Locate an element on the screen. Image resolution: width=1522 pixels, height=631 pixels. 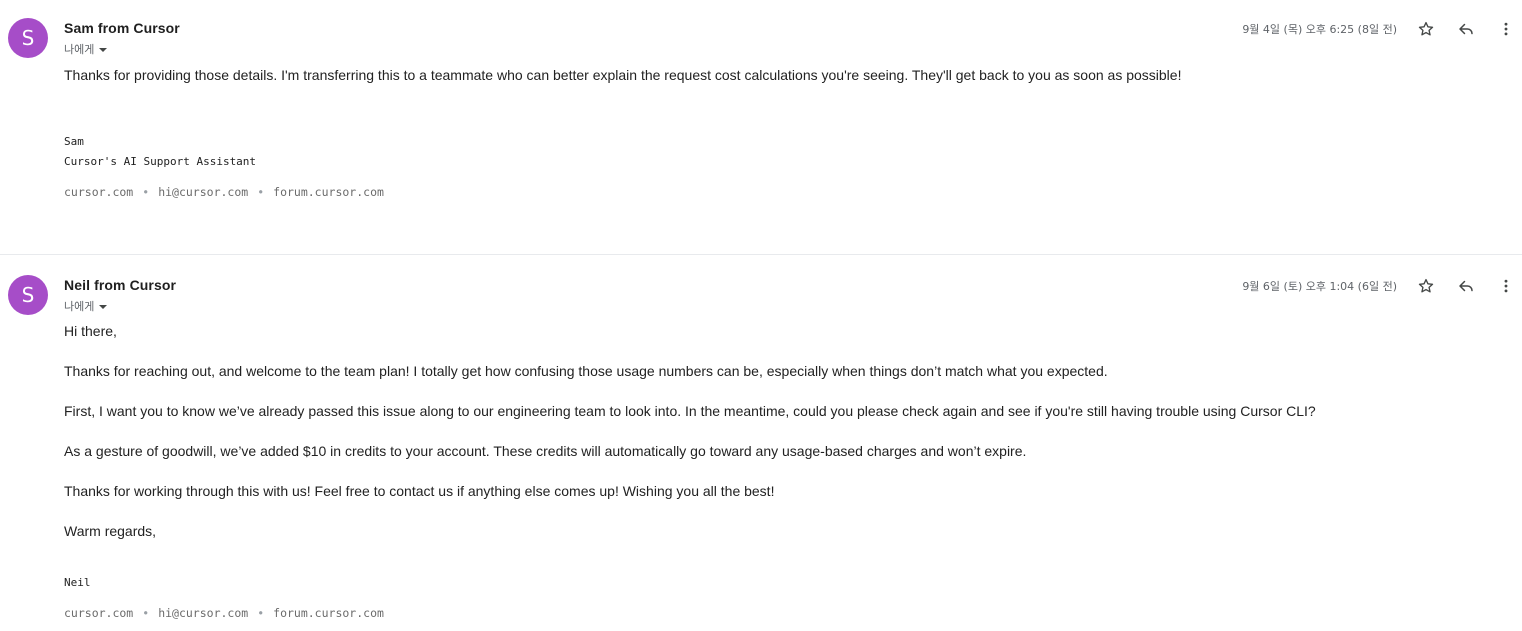
message-timestamp: 9월 4일 (목) 오후 6:25 (8일 전) is located at coordinates (1319, 29).